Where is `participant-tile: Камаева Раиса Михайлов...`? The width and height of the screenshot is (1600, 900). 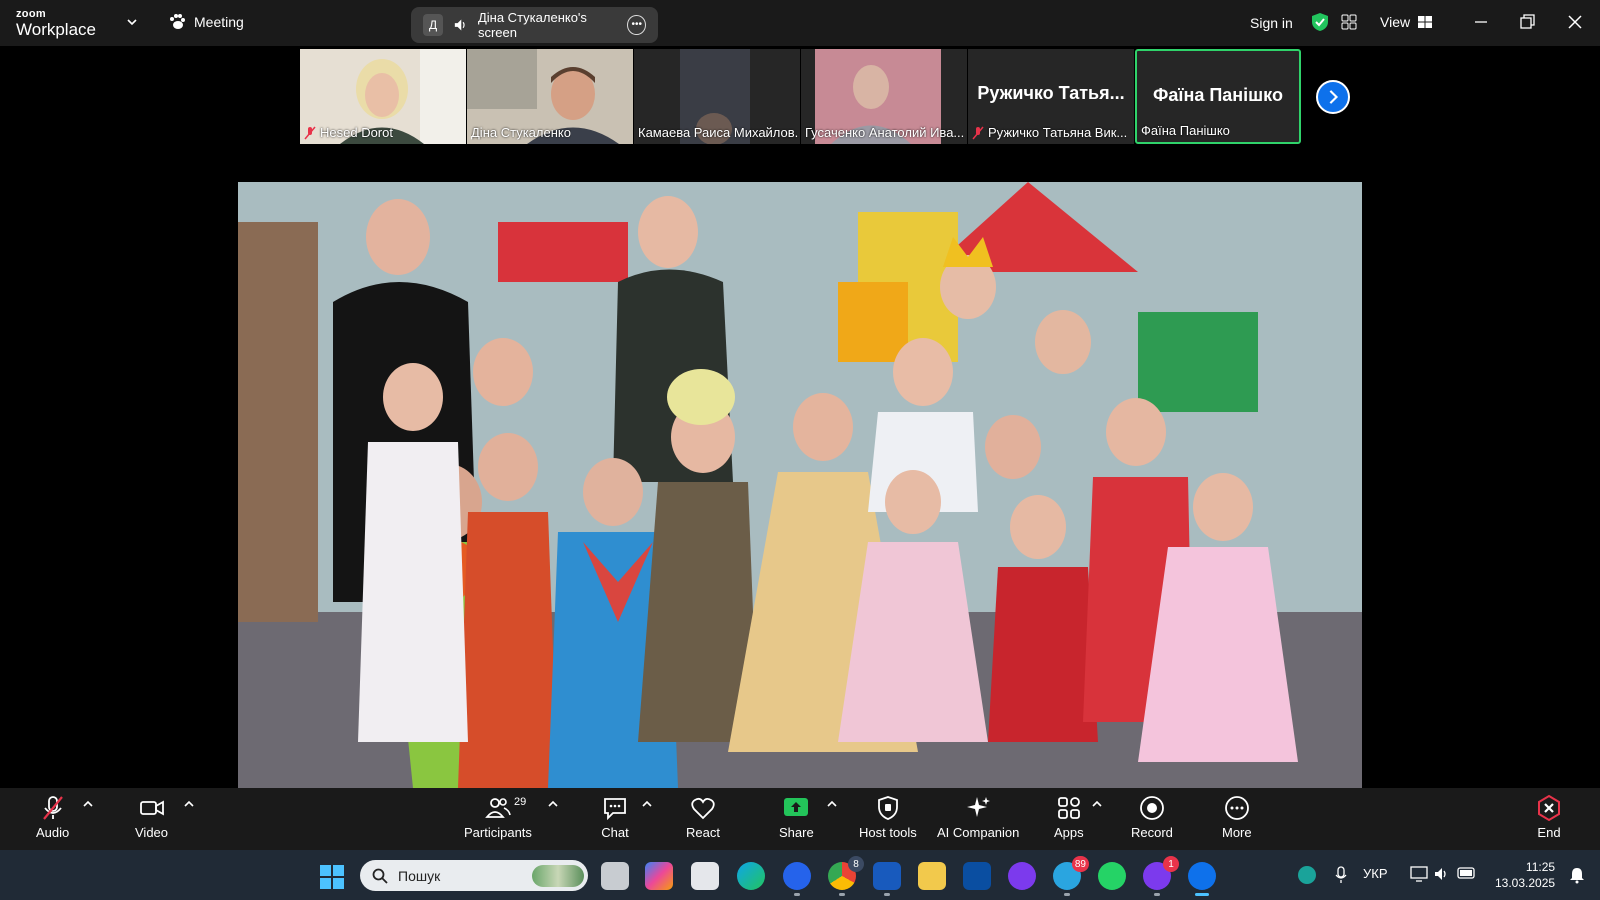 participant-tile: Камаева Раиса Михайлов... is located at coordinates (717, 96).